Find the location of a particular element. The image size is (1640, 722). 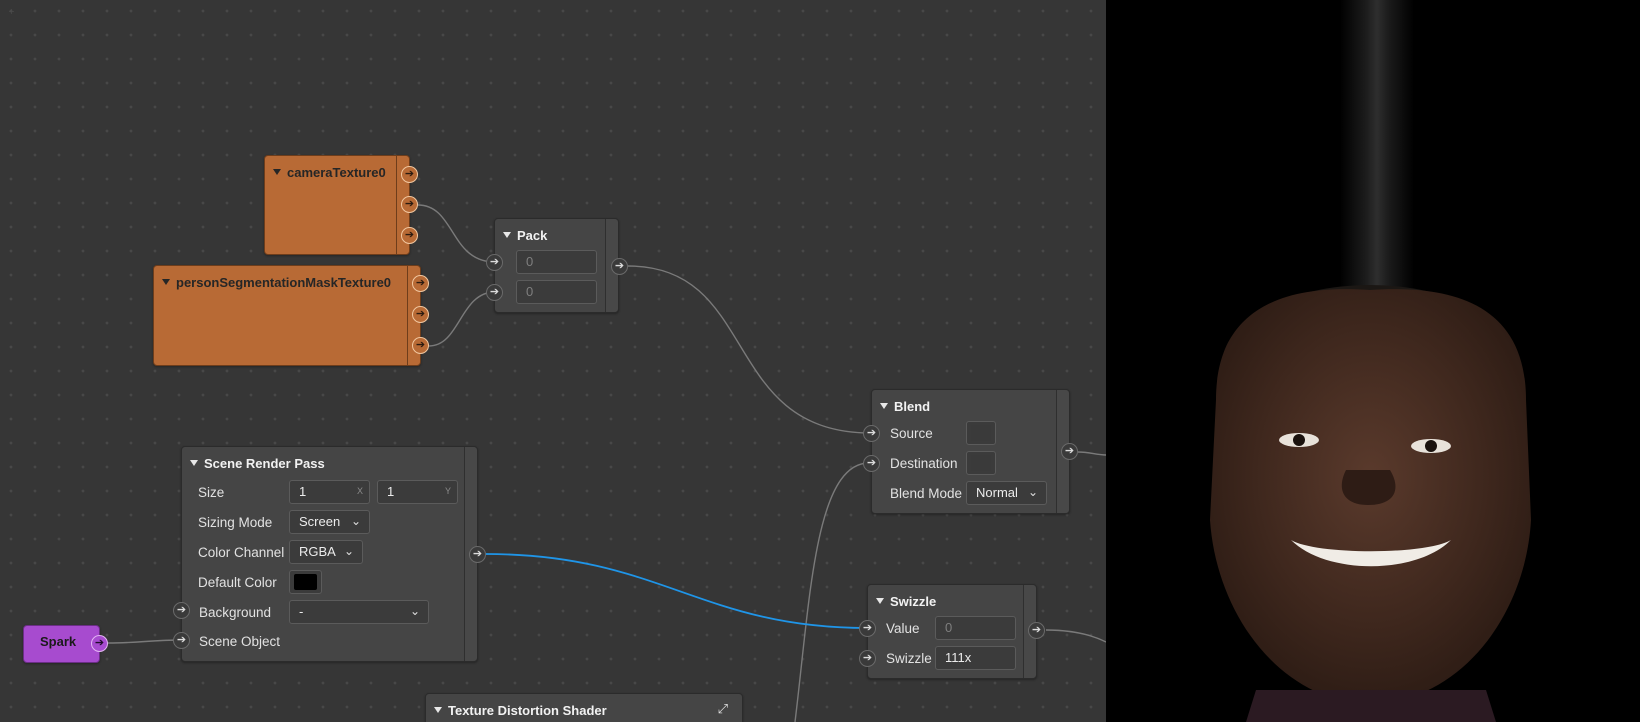

blend-mode-label: Blend Mode is located at coordinates (926, 493).